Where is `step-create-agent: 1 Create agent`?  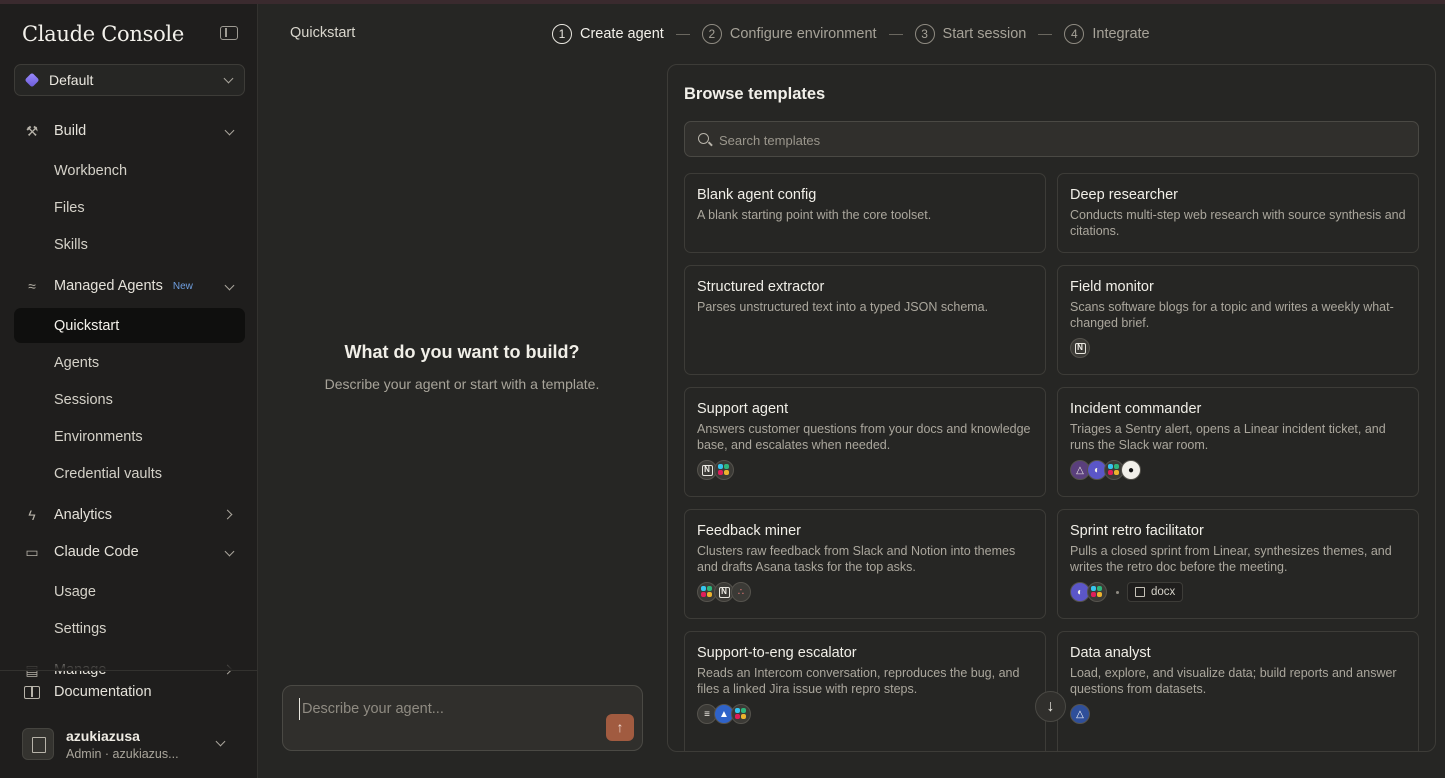
step-create-agent: 1 Create agent is located at coordinates (608, 34).